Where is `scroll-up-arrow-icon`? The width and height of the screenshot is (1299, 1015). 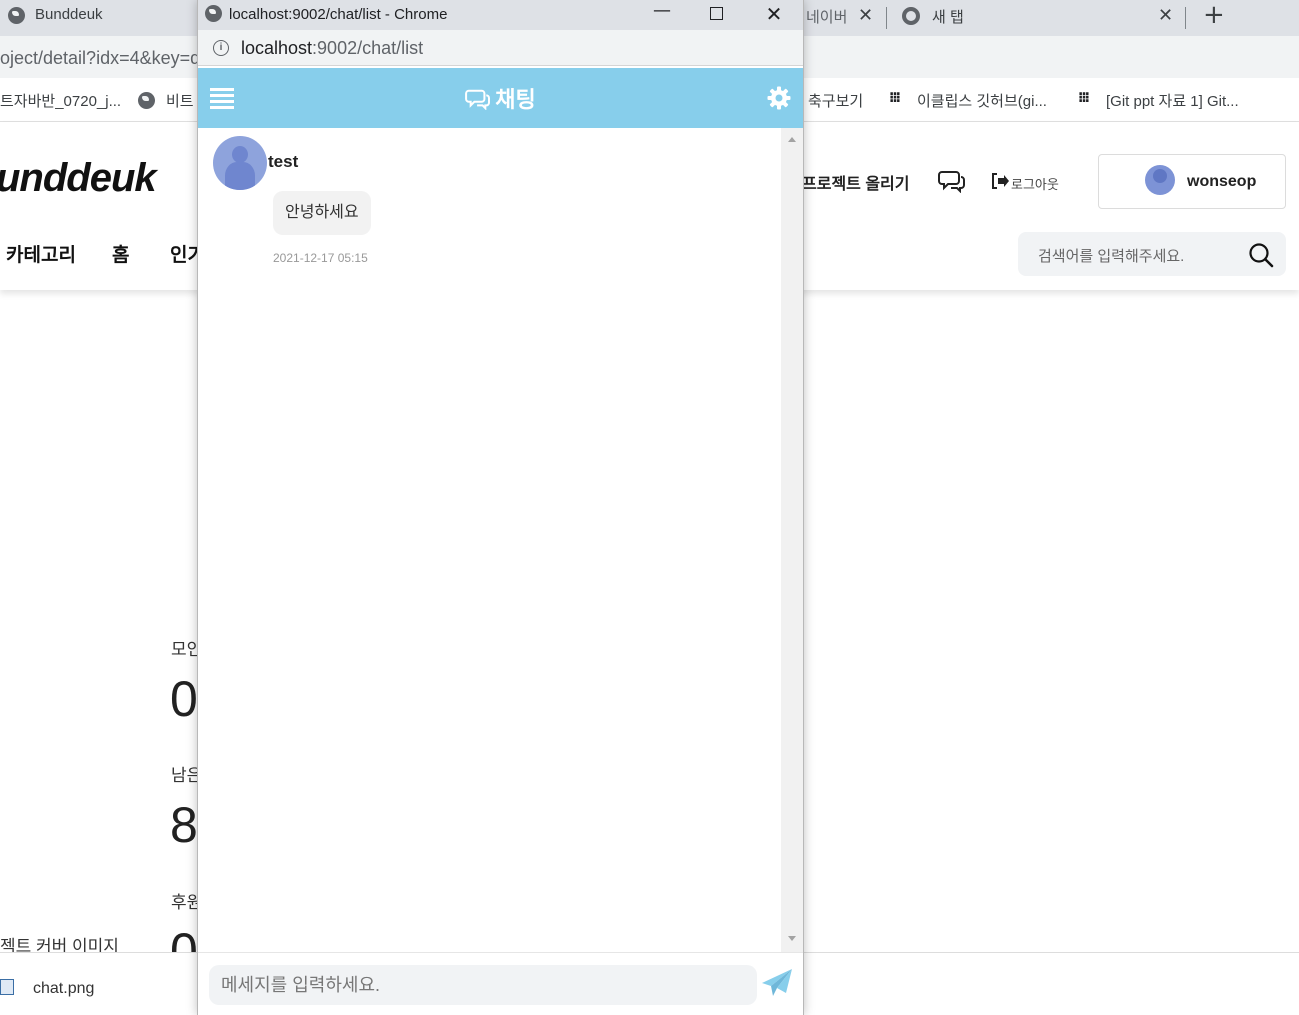
scroll-up-arrow-icon is located at coordinates (792, 139).